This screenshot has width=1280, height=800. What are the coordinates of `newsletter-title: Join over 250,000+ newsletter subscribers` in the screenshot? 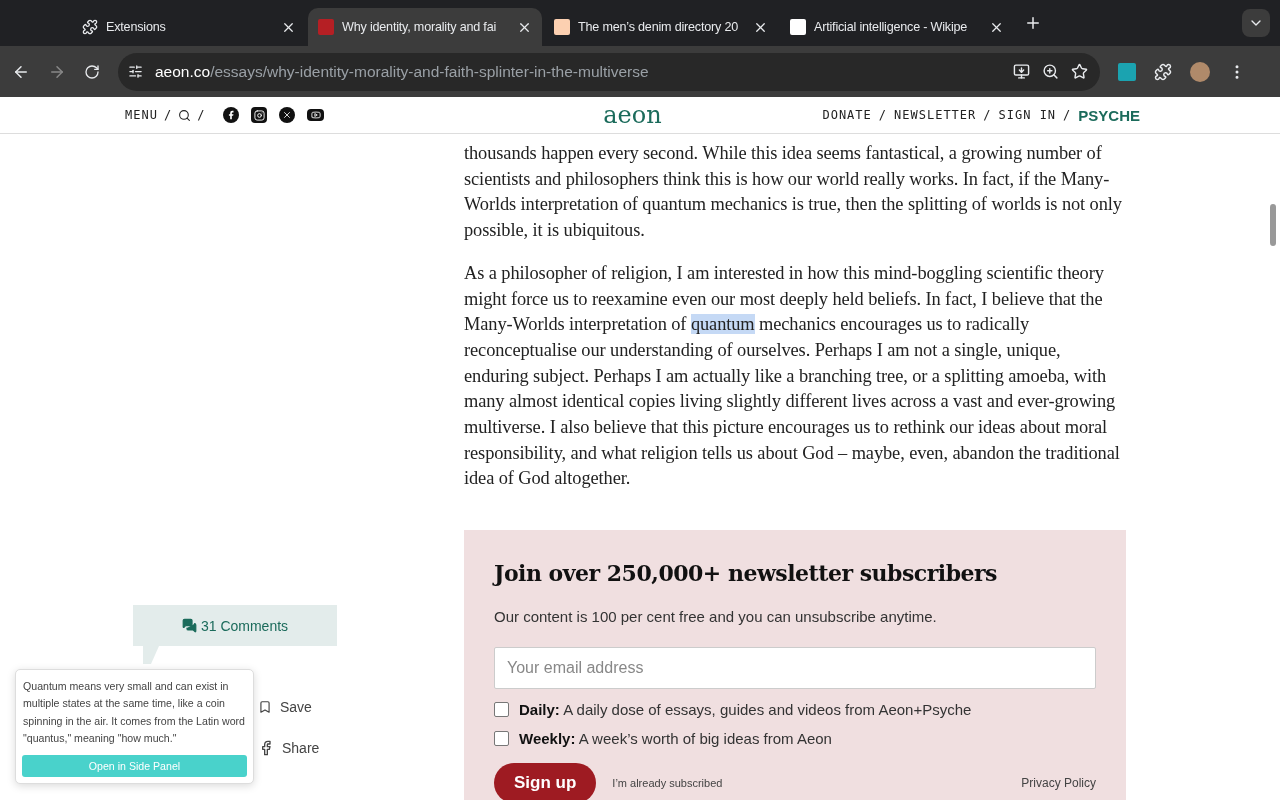 It's located at (746, 573).